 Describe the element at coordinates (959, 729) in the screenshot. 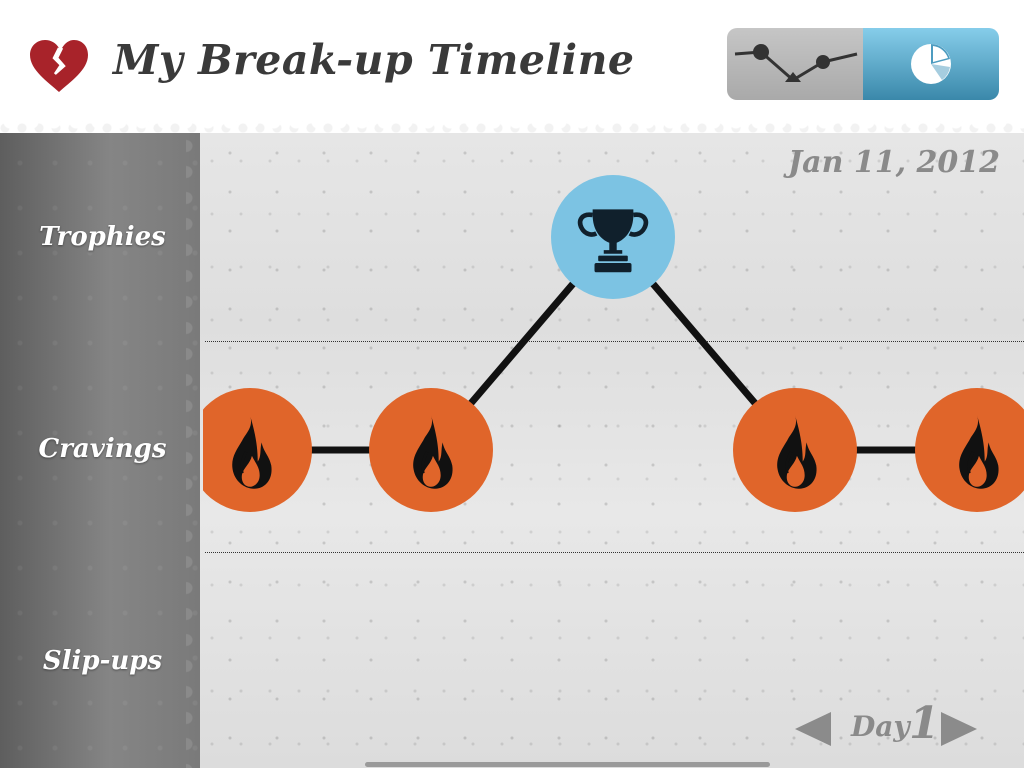

I see `next-day-arrow-icon` at that location.